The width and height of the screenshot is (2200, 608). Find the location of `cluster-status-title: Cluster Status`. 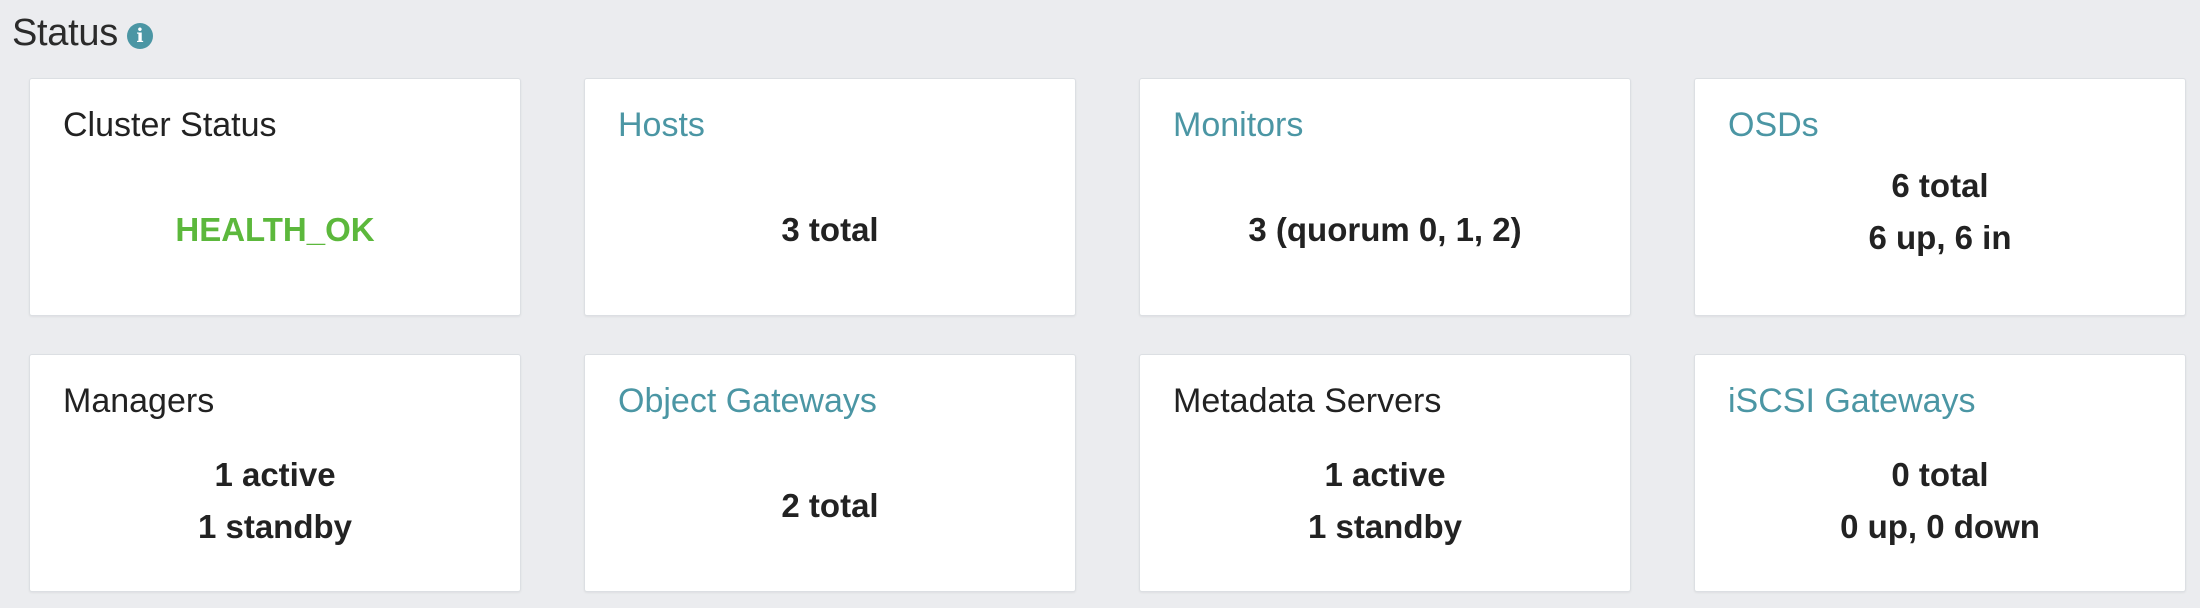

cluster-status-title: Cluster Status is located at coordinates (170, 125).